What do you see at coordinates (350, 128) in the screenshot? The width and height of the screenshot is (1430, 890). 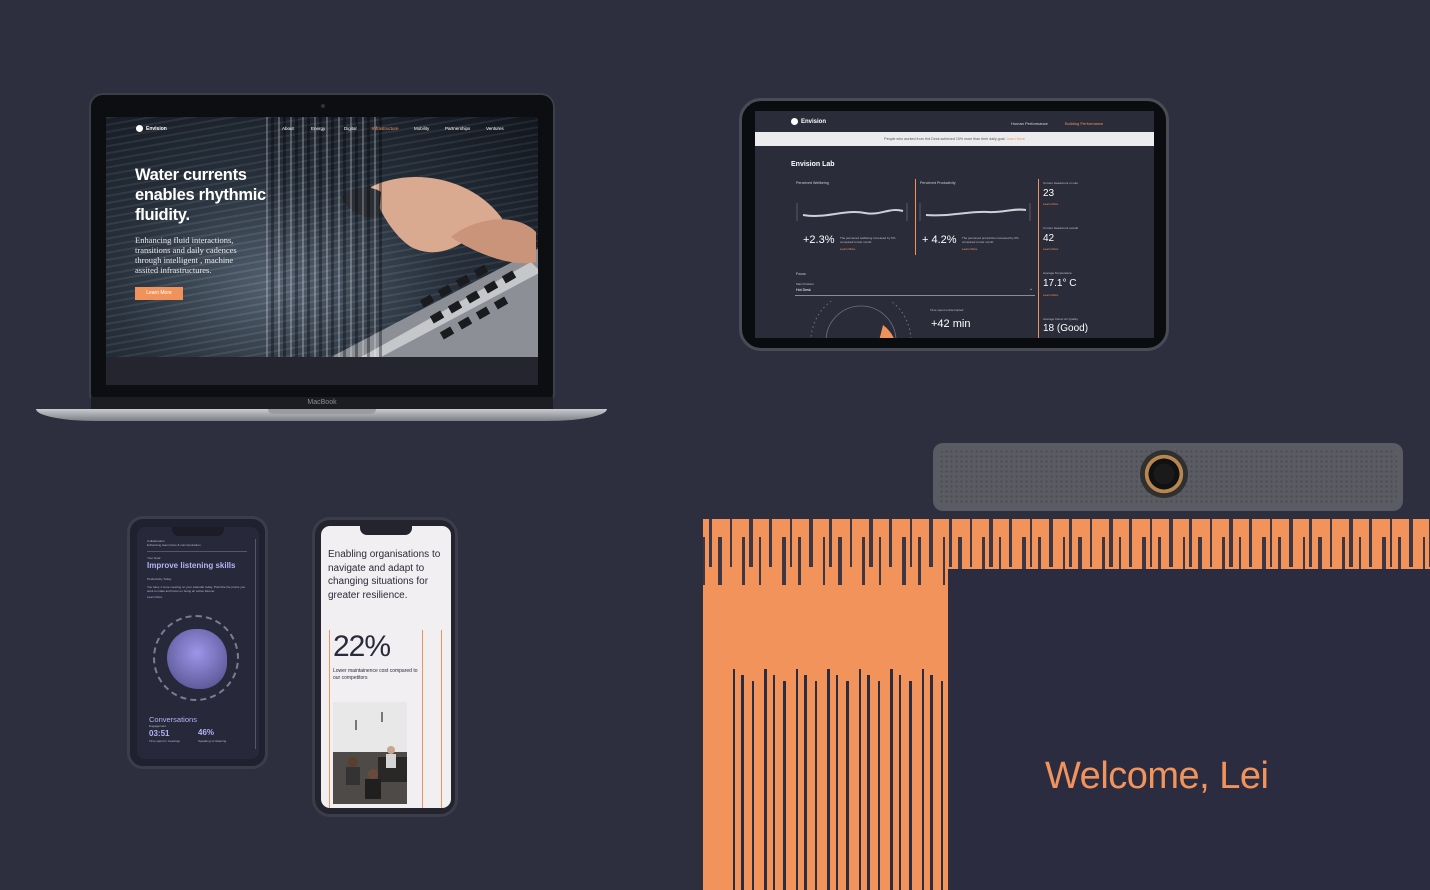 I see `nav-digital: Digital` at bounding box center [350, 128].